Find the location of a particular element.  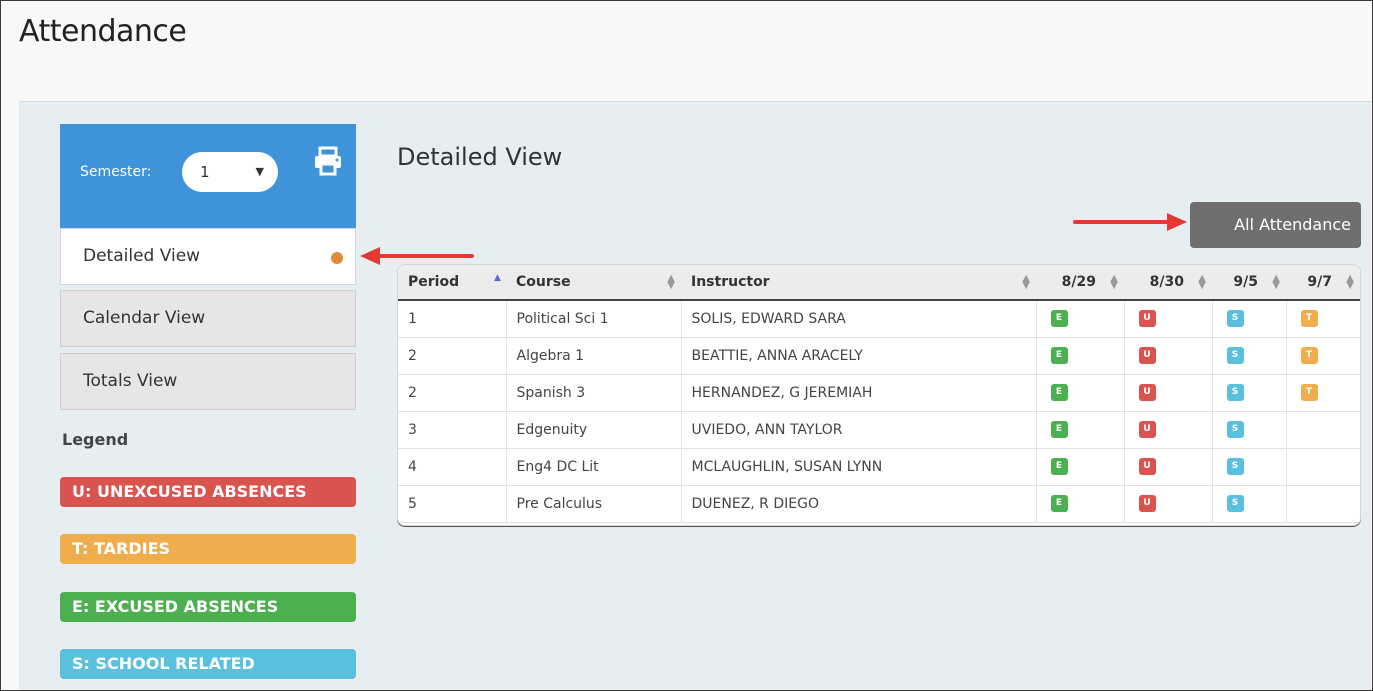

nav-detailed-view: Detailed View is located at coordinates (208, 256).